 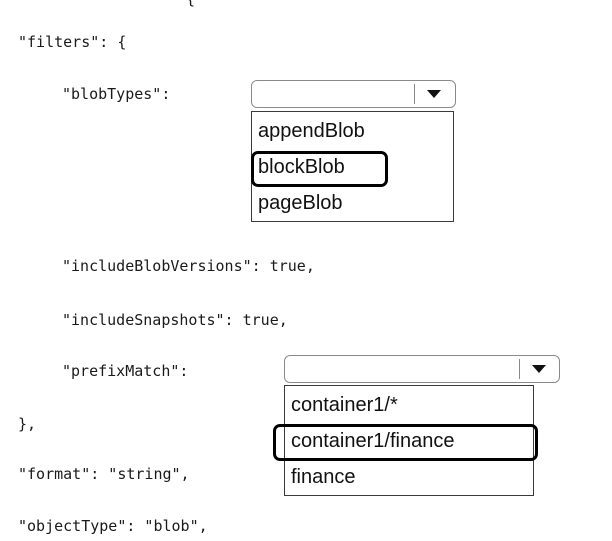 What do you see at coordinates (405, 442) in the screenshot?
I see `container1-finance-highlight-box` at bounding box center [405, 442].